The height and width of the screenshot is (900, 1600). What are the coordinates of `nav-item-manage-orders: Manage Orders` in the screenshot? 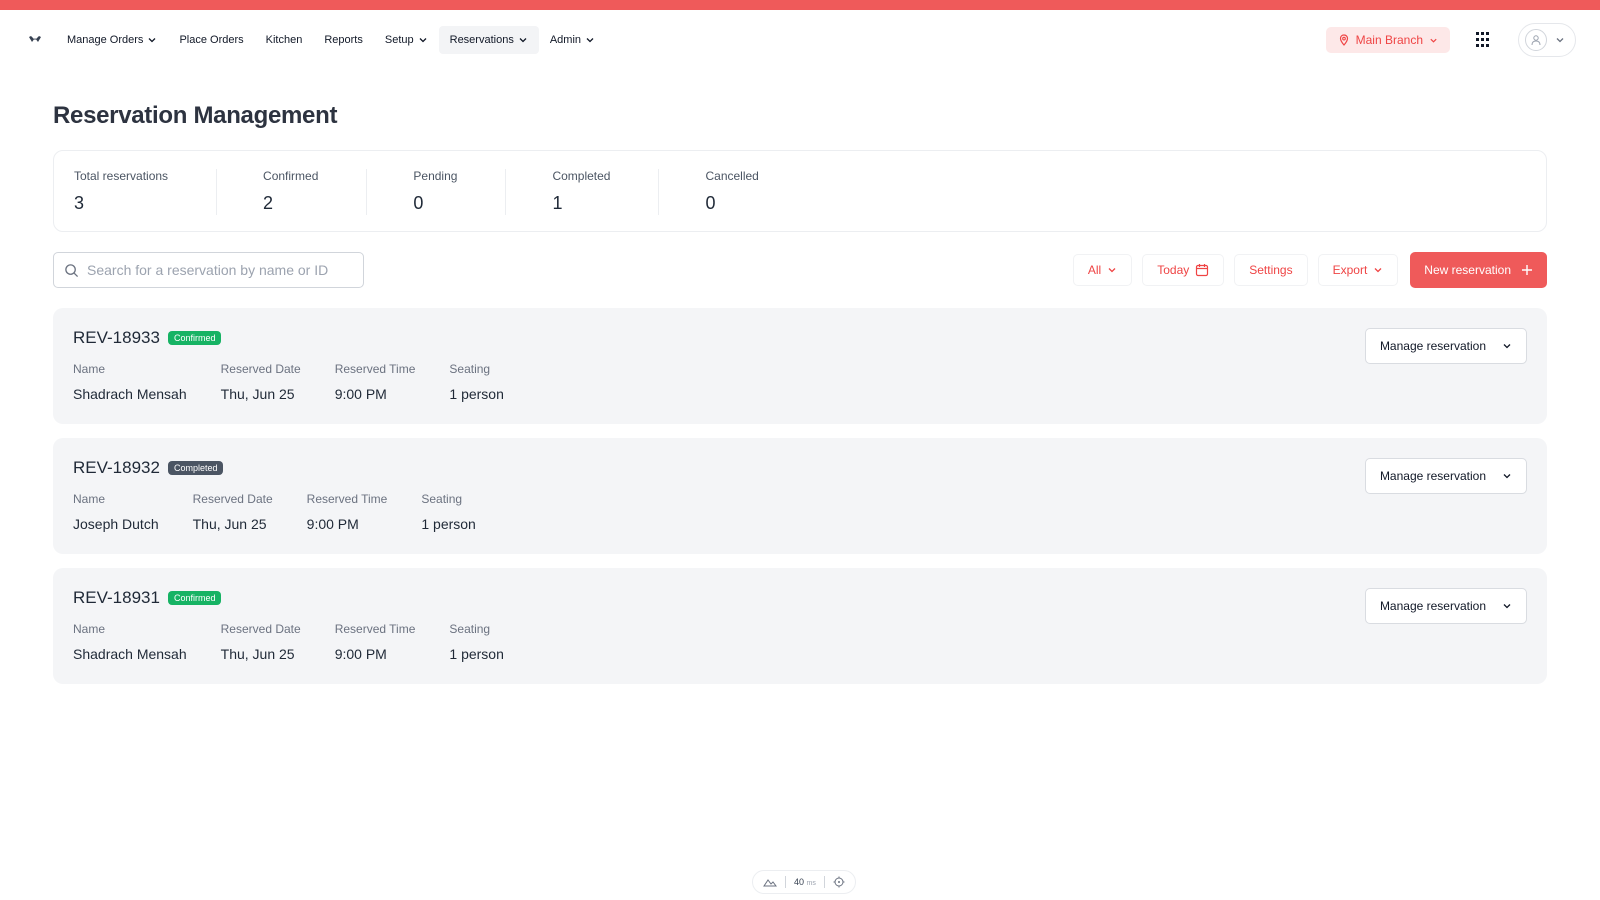 It's located at (112, 40).